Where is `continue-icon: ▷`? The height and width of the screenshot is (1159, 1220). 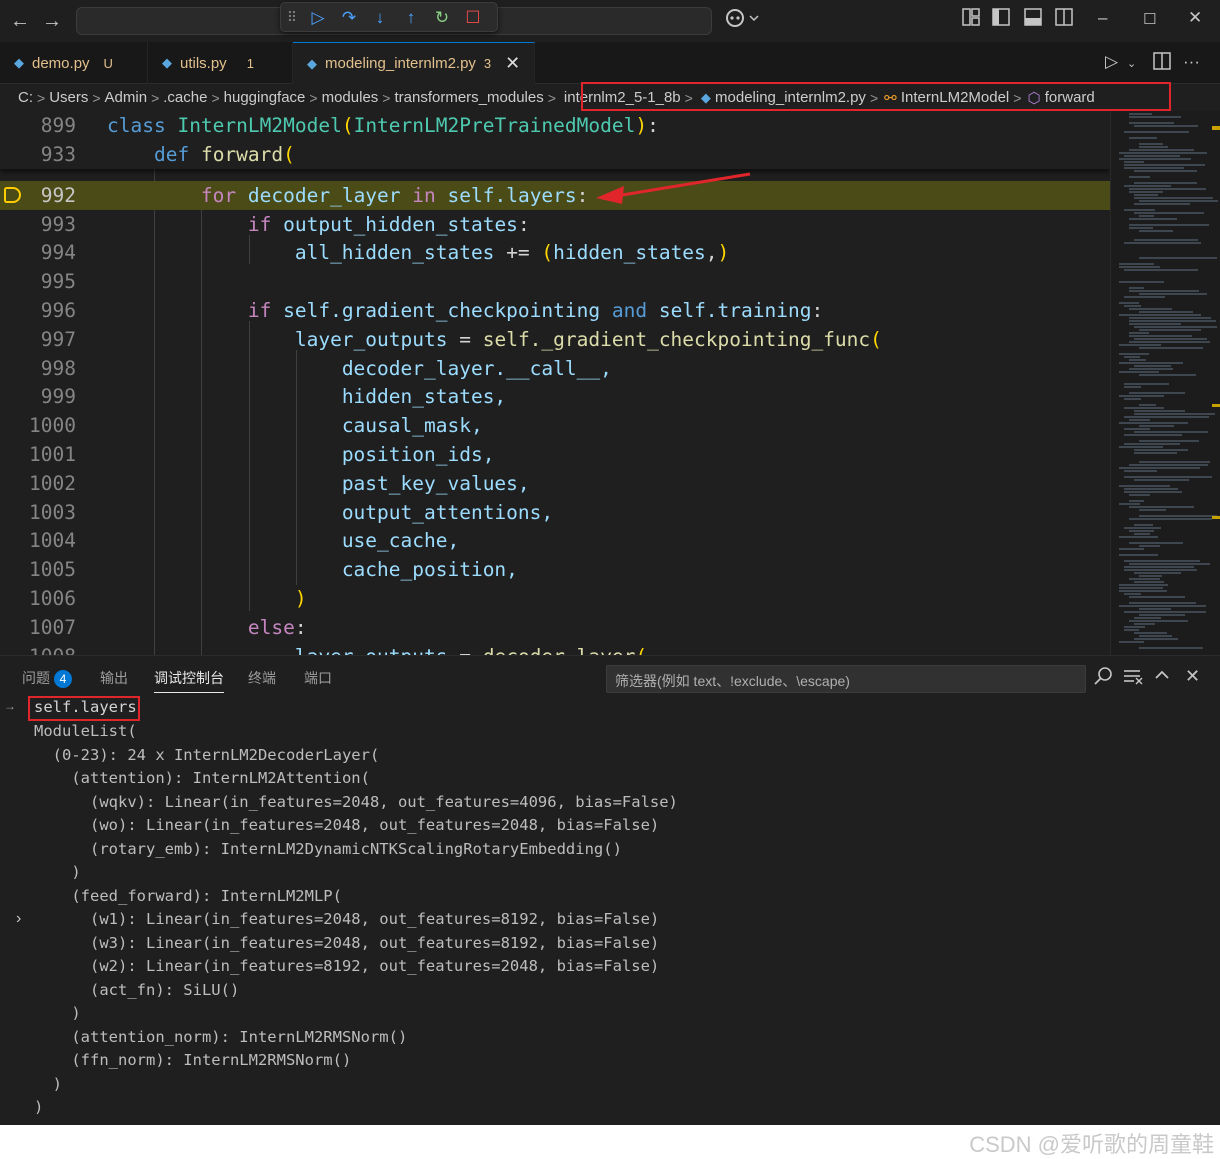
continue-icon: ▷ is located at coordinates (318, 17).